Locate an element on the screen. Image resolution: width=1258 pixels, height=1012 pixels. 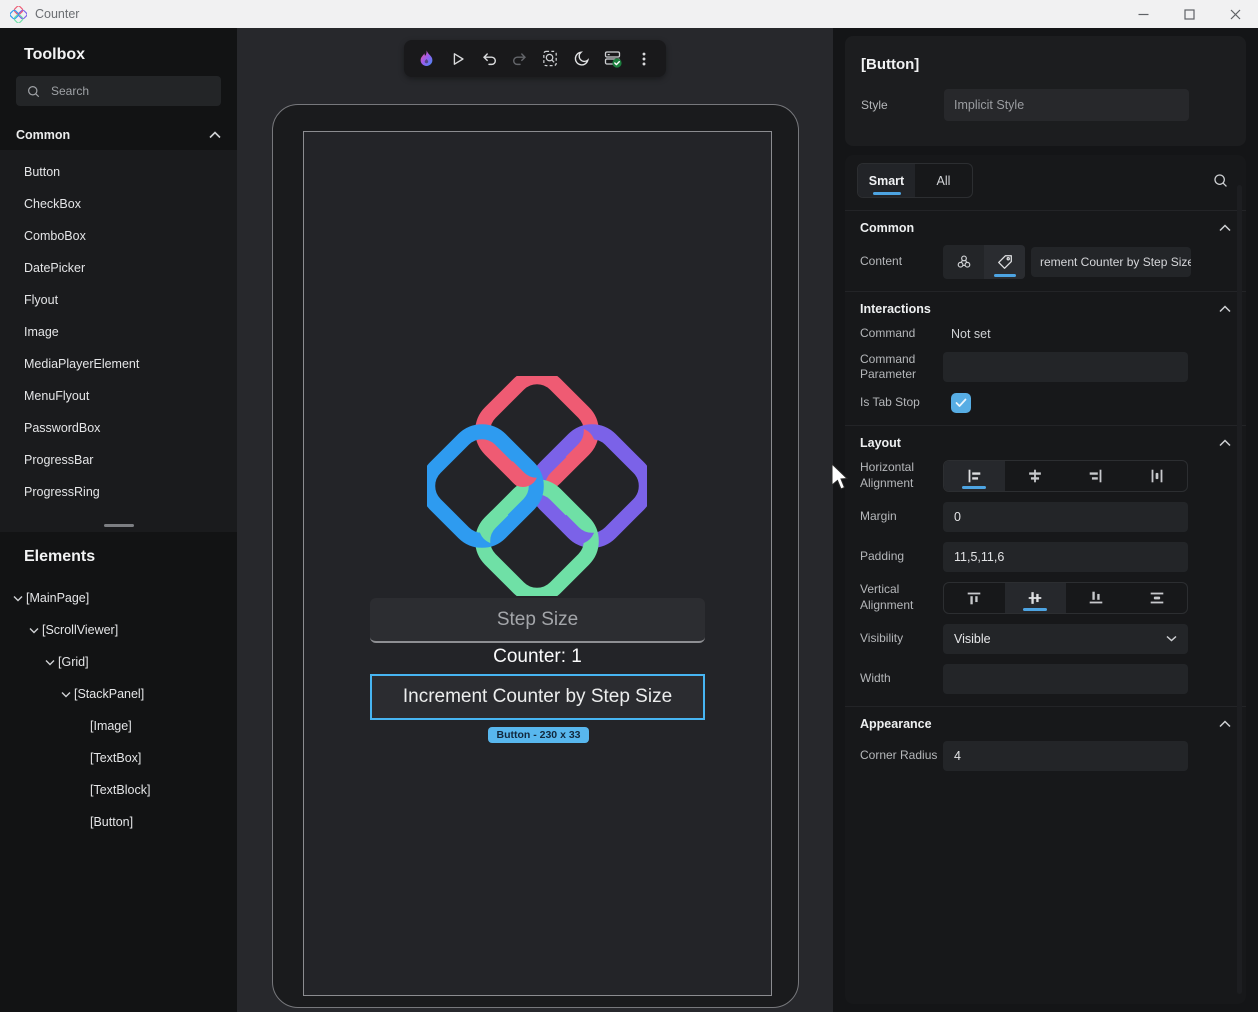
toolbox-item-progressring: ProgressRing is located at coordinates (118, 492).